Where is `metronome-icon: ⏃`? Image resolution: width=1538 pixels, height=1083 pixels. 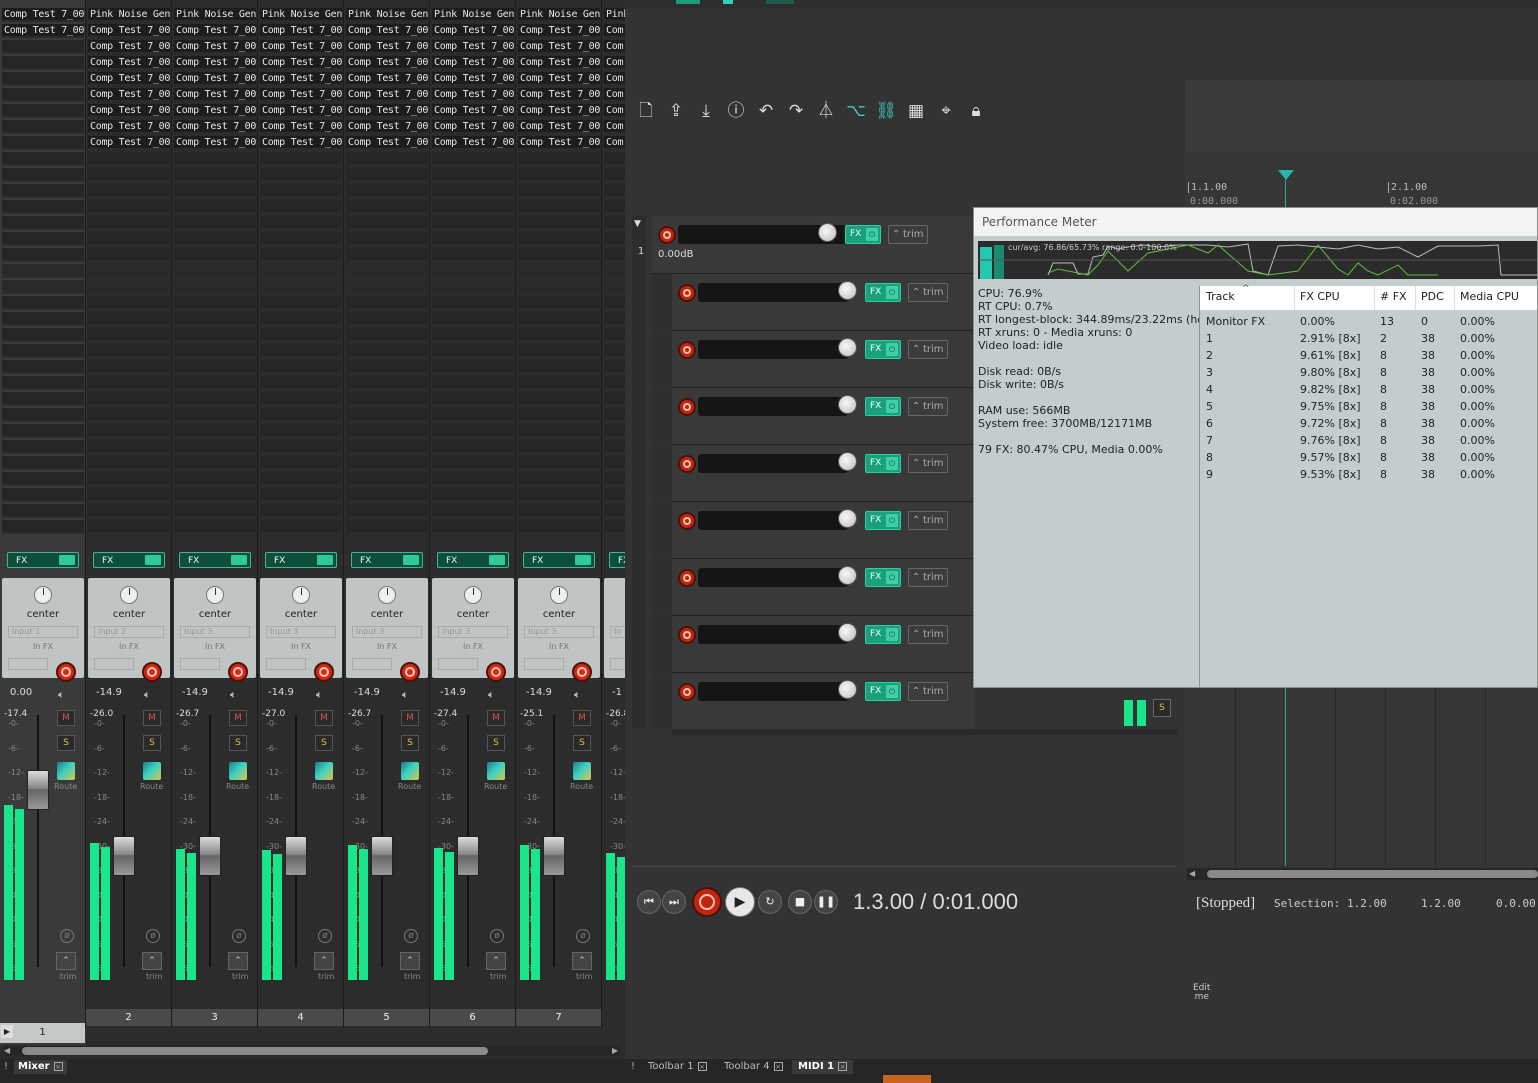
metronome-icon: ⏃ is located at coordinates (826, 111).